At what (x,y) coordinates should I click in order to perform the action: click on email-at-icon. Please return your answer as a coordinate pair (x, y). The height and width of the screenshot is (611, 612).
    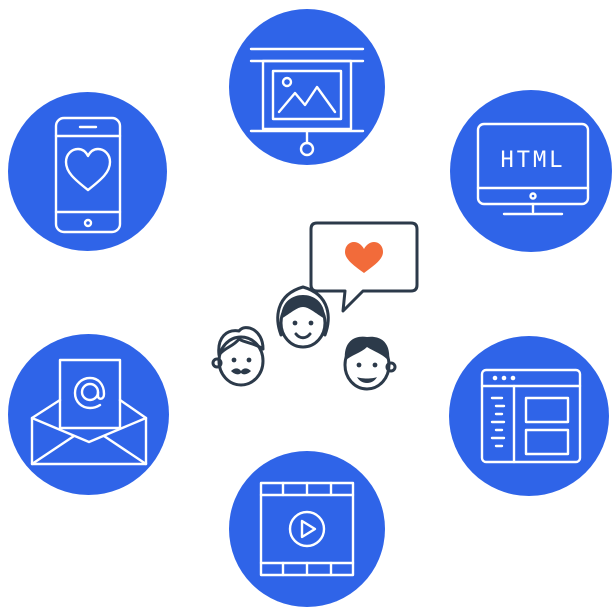
    Looking at the image, I should click on (89, 412).